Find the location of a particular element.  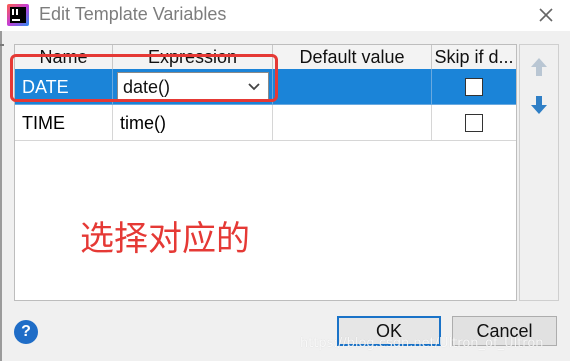

window-edge-notch is located at coordinates (2, 45).